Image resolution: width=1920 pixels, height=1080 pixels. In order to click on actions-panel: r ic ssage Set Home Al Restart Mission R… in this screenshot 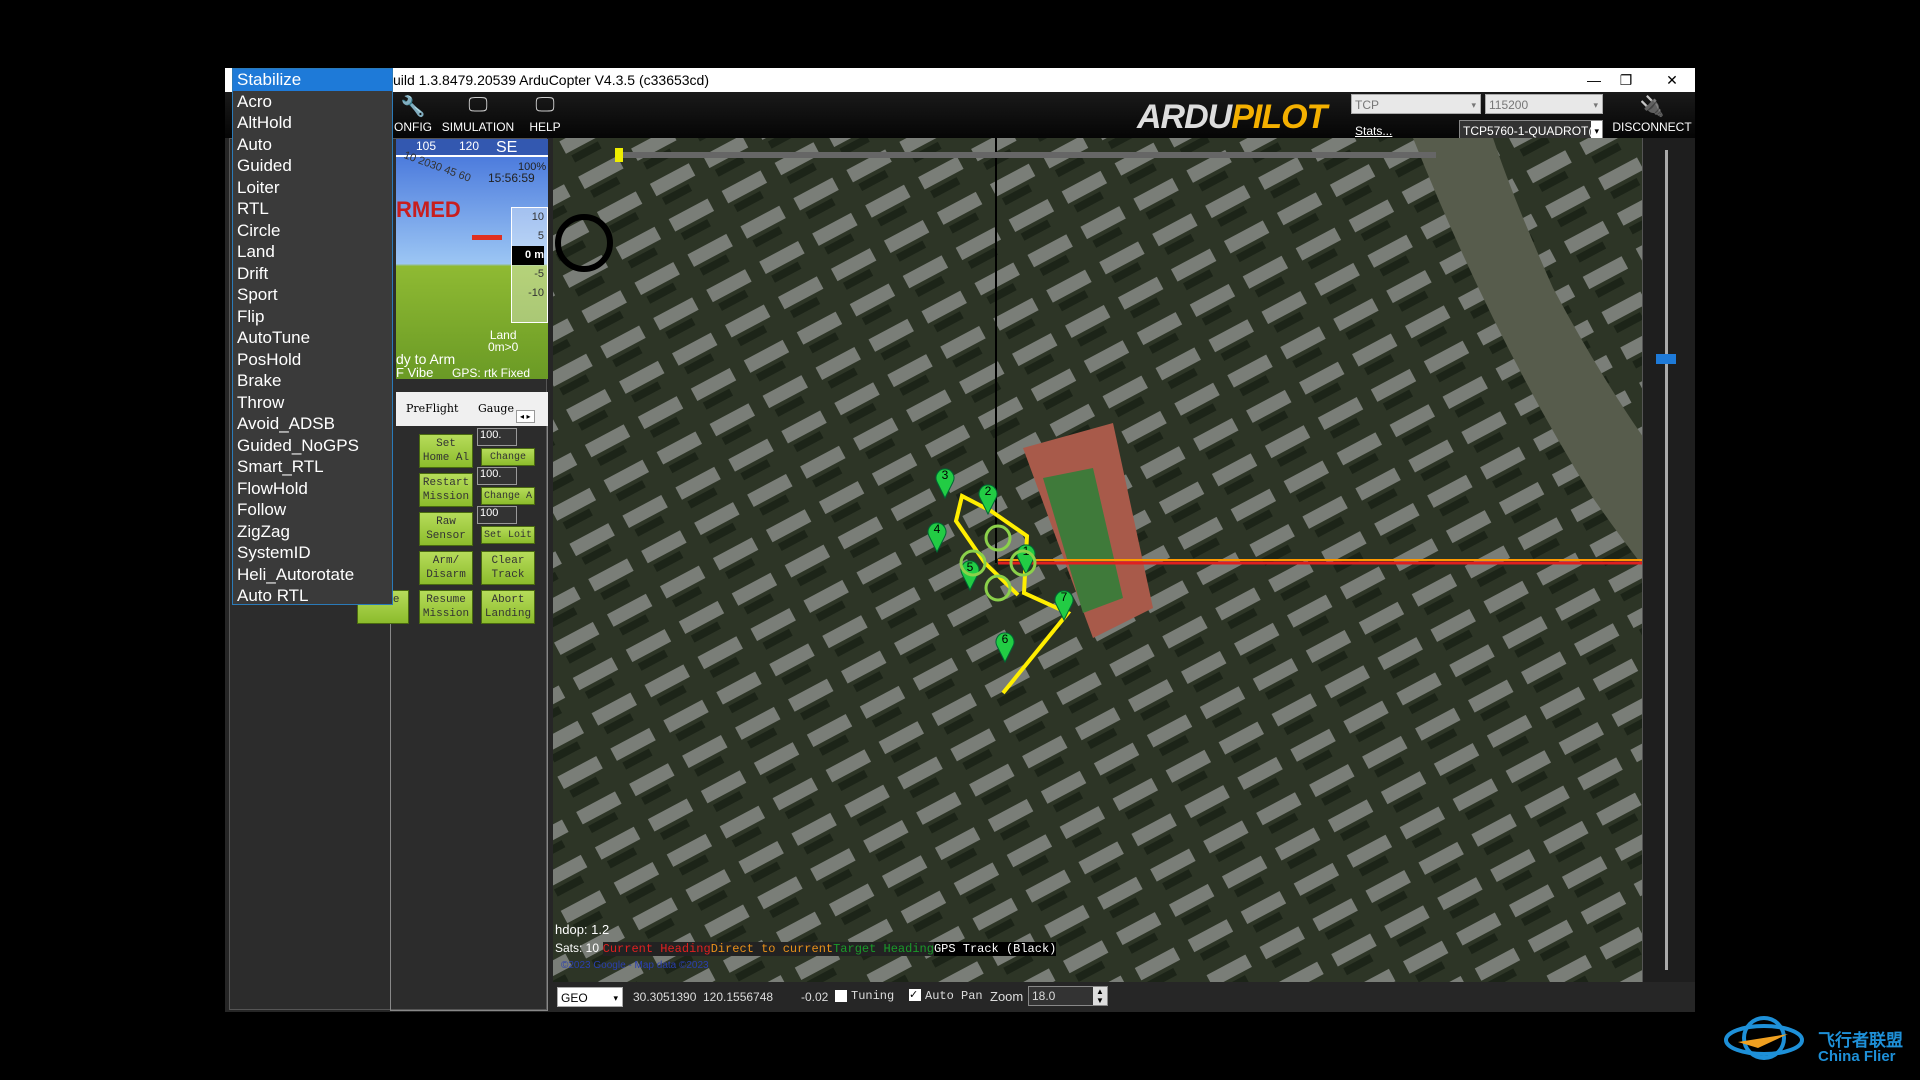, I will do `click(452, 718)`.